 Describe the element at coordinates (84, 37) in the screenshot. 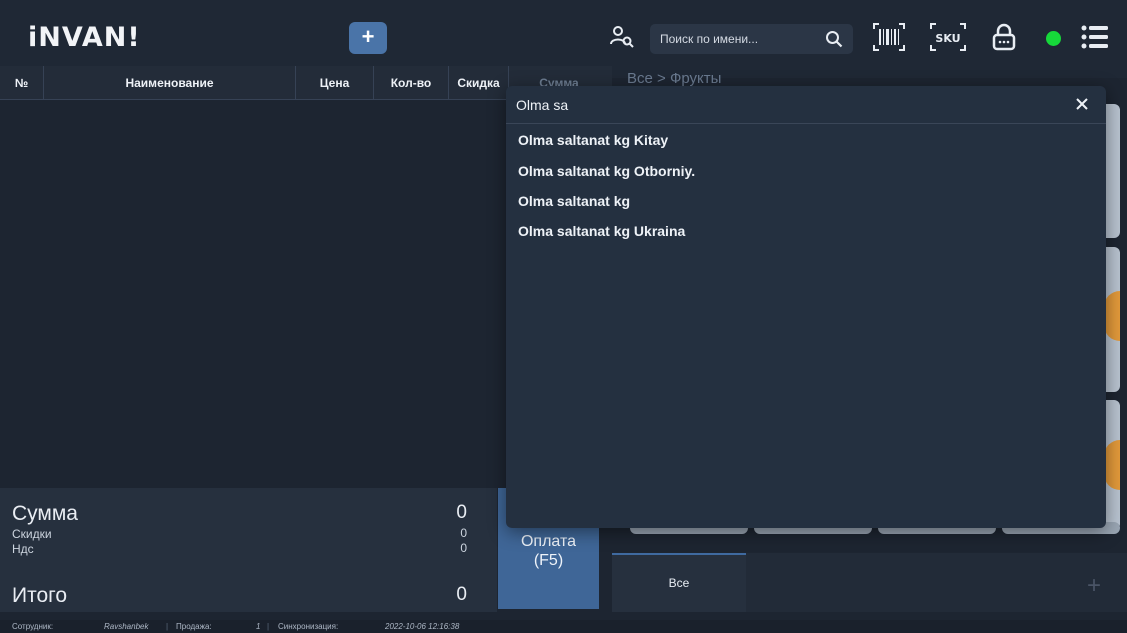

I see `app-logo: iNVAN!` at that location.